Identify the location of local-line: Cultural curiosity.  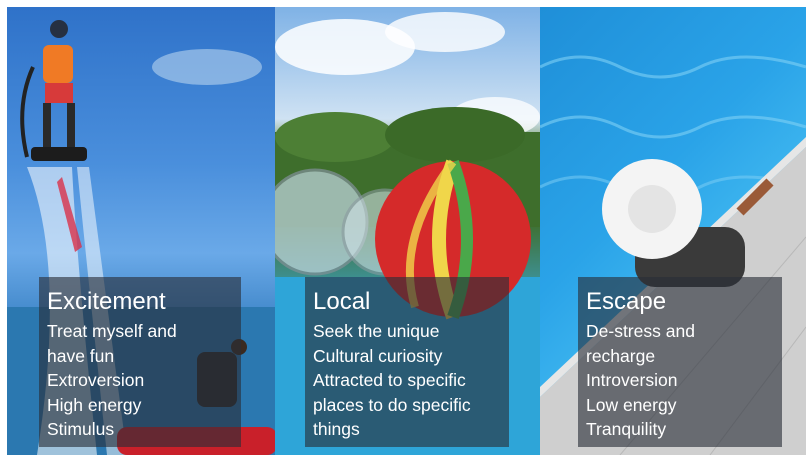
(378, 355).